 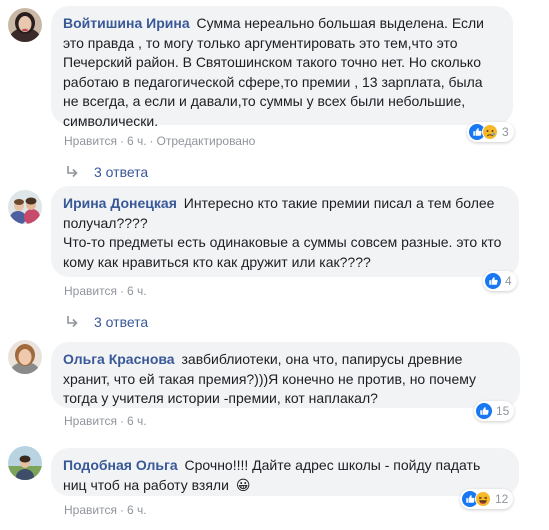 What do you see at coordinates (503, 411) in the screenshot?
I see `reaction-count: 15` at bounding box center [503, 411].